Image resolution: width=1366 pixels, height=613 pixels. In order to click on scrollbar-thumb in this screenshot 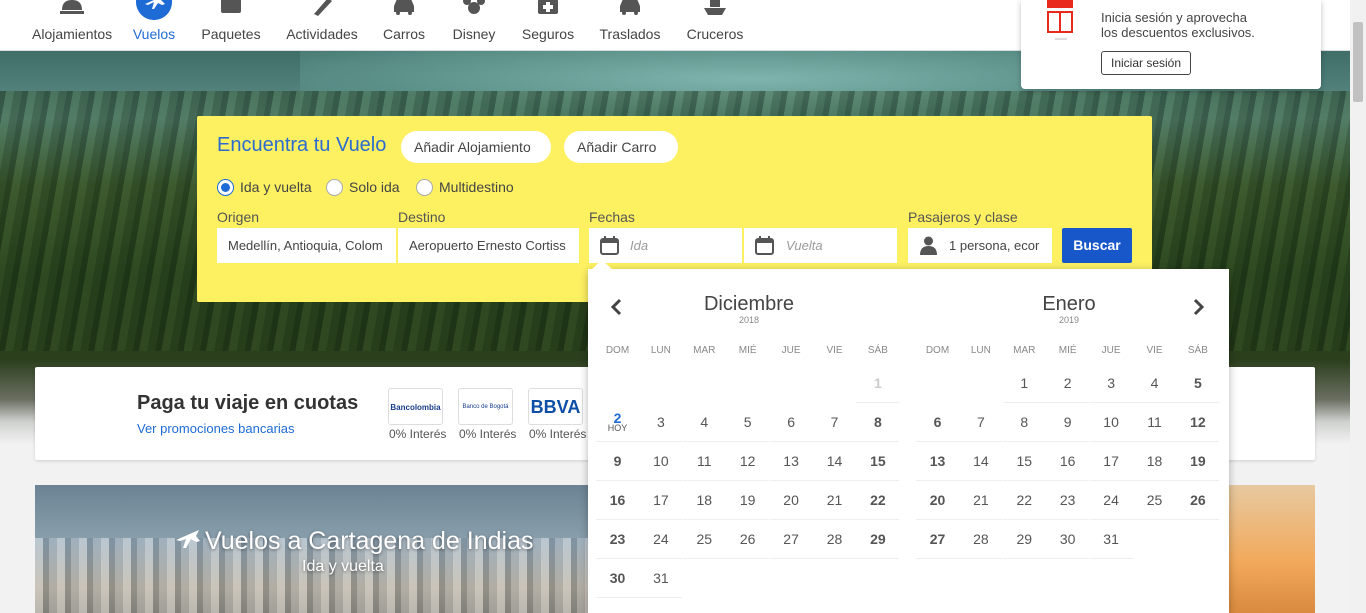, I will do `click(1358, 62)`.